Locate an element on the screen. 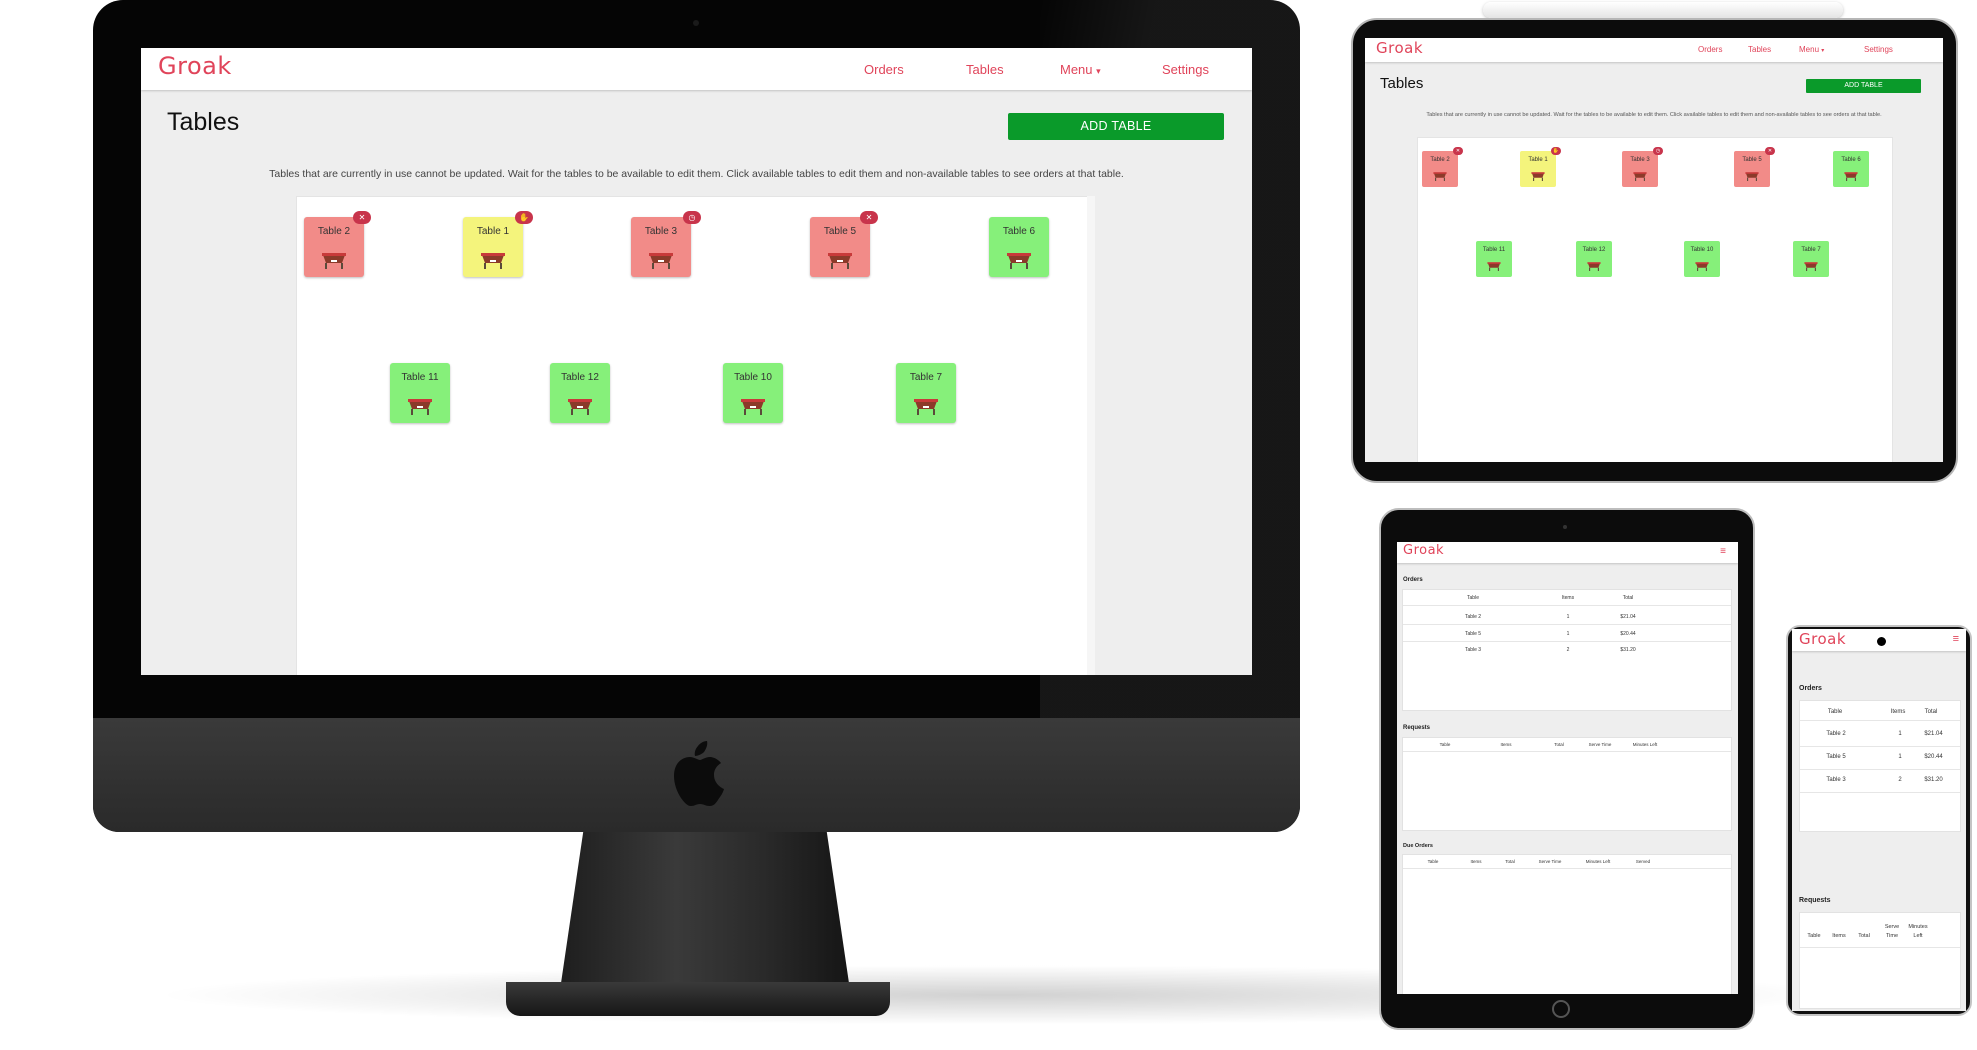 The width and height of the screenshot is (1977, 1050). table-label: Table 2 is located at coordinates (334, 231).